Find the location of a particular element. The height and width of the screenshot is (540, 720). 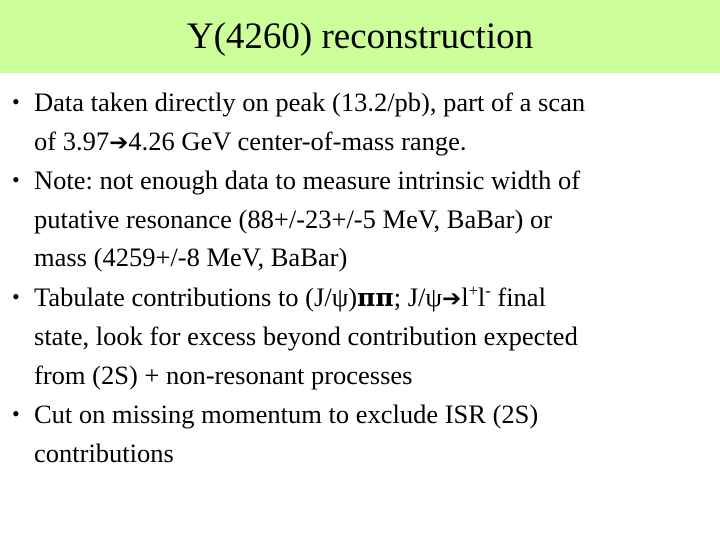

bullet-line: mass (4259+/-8 MeV, BaBar) is located at coordinates (191, 257).